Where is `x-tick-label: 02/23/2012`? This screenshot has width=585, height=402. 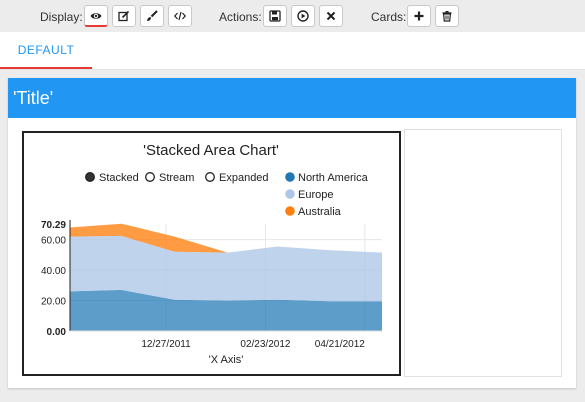 x-tick-label: 02/23/2012 is located at coordinates (265, 344).